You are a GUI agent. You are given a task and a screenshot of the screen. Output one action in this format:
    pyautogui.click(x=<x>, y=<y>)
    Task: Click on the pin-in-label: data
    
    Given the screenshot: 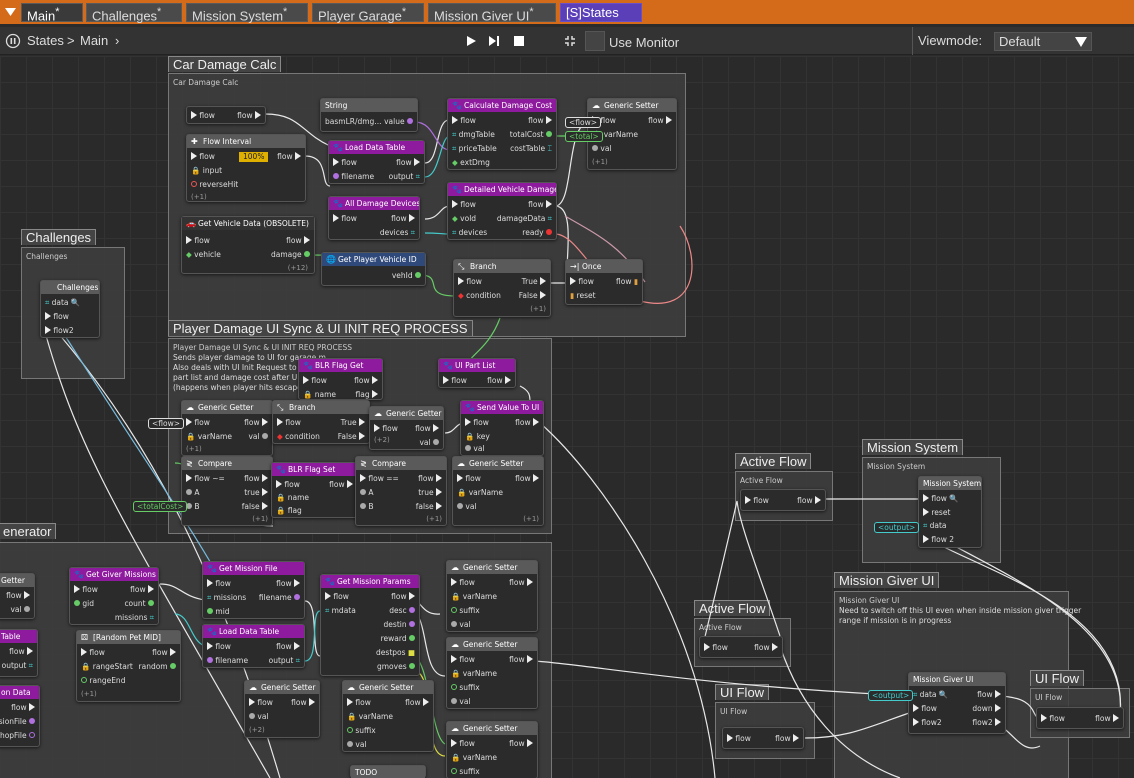 What is the action you would take?
    pyautogui.click(x=60, y=302)
    